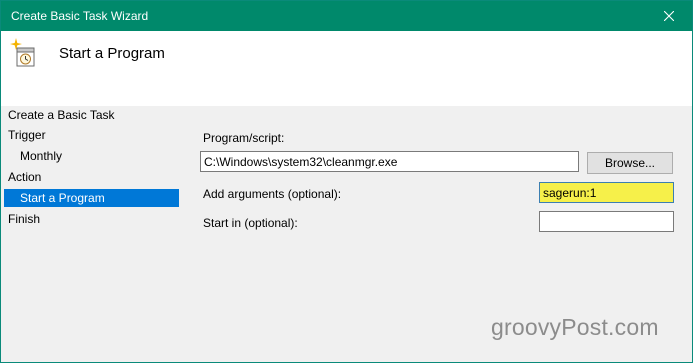 This screenshot has width=693, height=363. I want to click on program-script-label: Program/script:, so click(244, 138).